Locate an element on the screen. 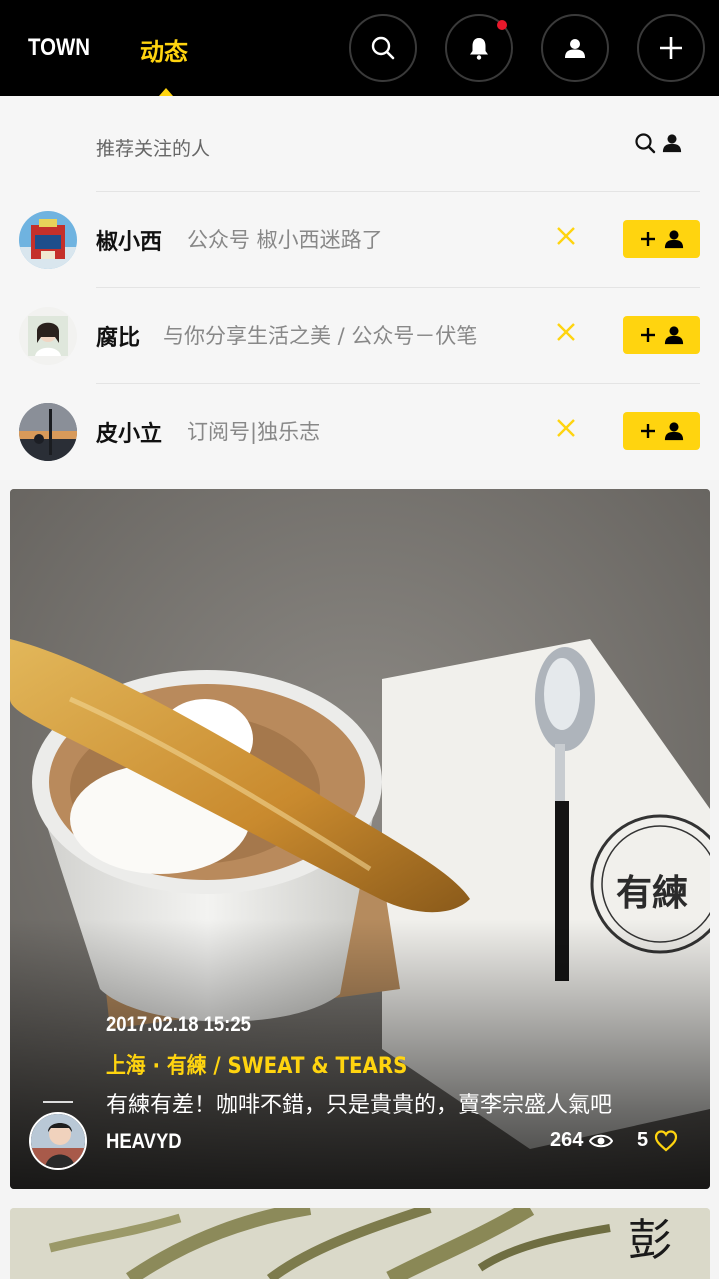 The width and height of the screenshot is (719, 1279). suggested-user-row: 椒小西 公众号 椒小西迷路了 is located at coordinates (359, 240).